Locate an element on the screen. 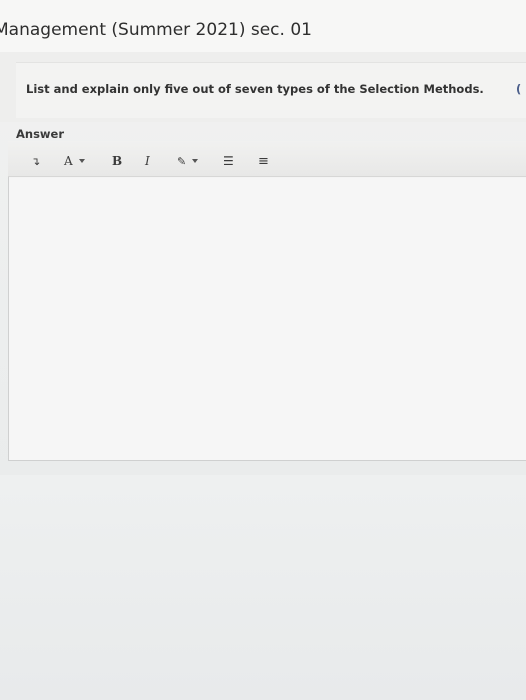 Image resolution: width=526 pixels, height=700 pixels. font-color-icon: A is located at coordinates (68, 161).